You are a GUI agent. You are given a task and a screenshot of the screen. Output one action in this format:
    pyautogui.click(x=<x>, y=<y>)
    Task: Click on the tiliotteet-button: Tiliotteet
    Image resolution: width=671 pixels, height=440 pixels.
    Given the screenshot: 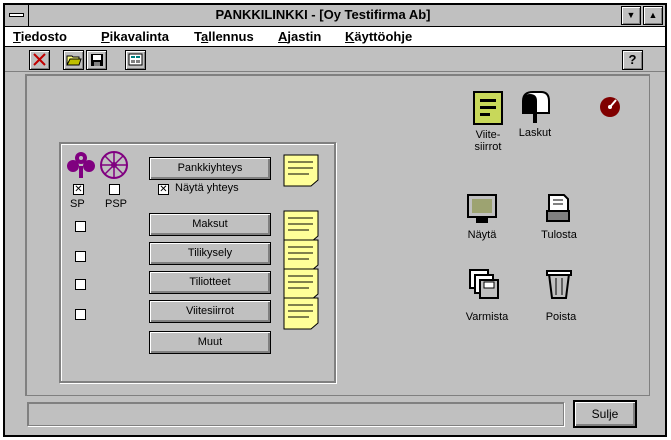 What is the action you would take?
    pyautogui.click(x=210, y=282)
    